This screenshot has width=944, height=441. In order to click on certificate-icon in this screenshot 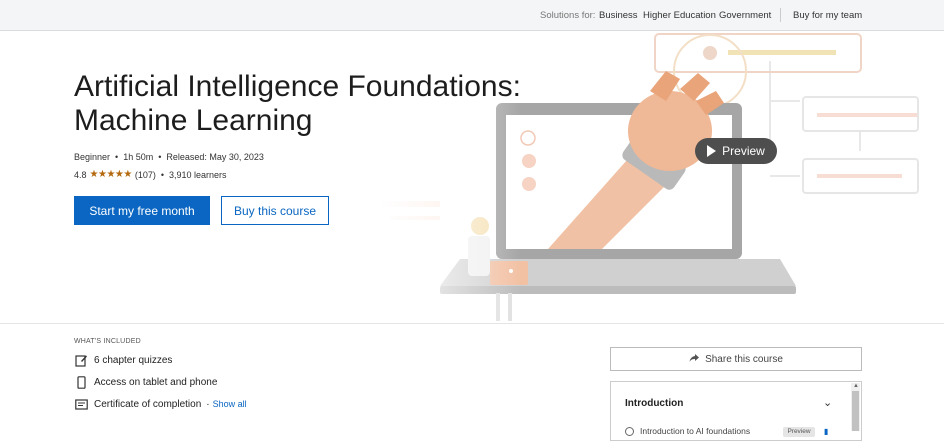, I will do `click(81, 404)`.